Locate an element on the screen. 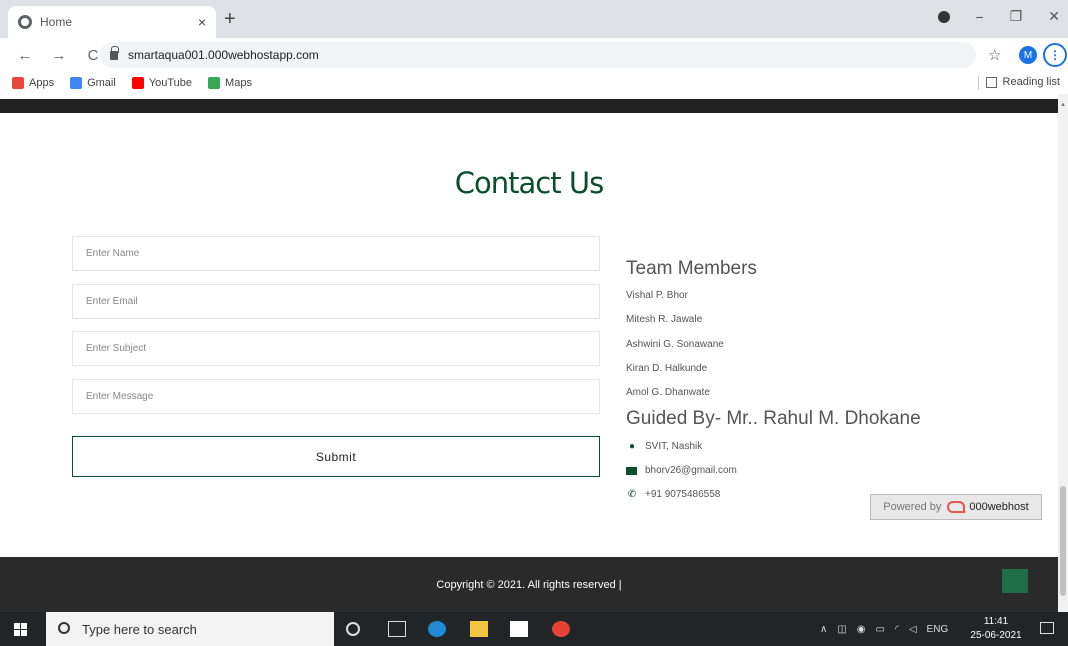 The width and height of the screenshot is (1068, 646). chrome-icon is located at coordinates (561, 629).